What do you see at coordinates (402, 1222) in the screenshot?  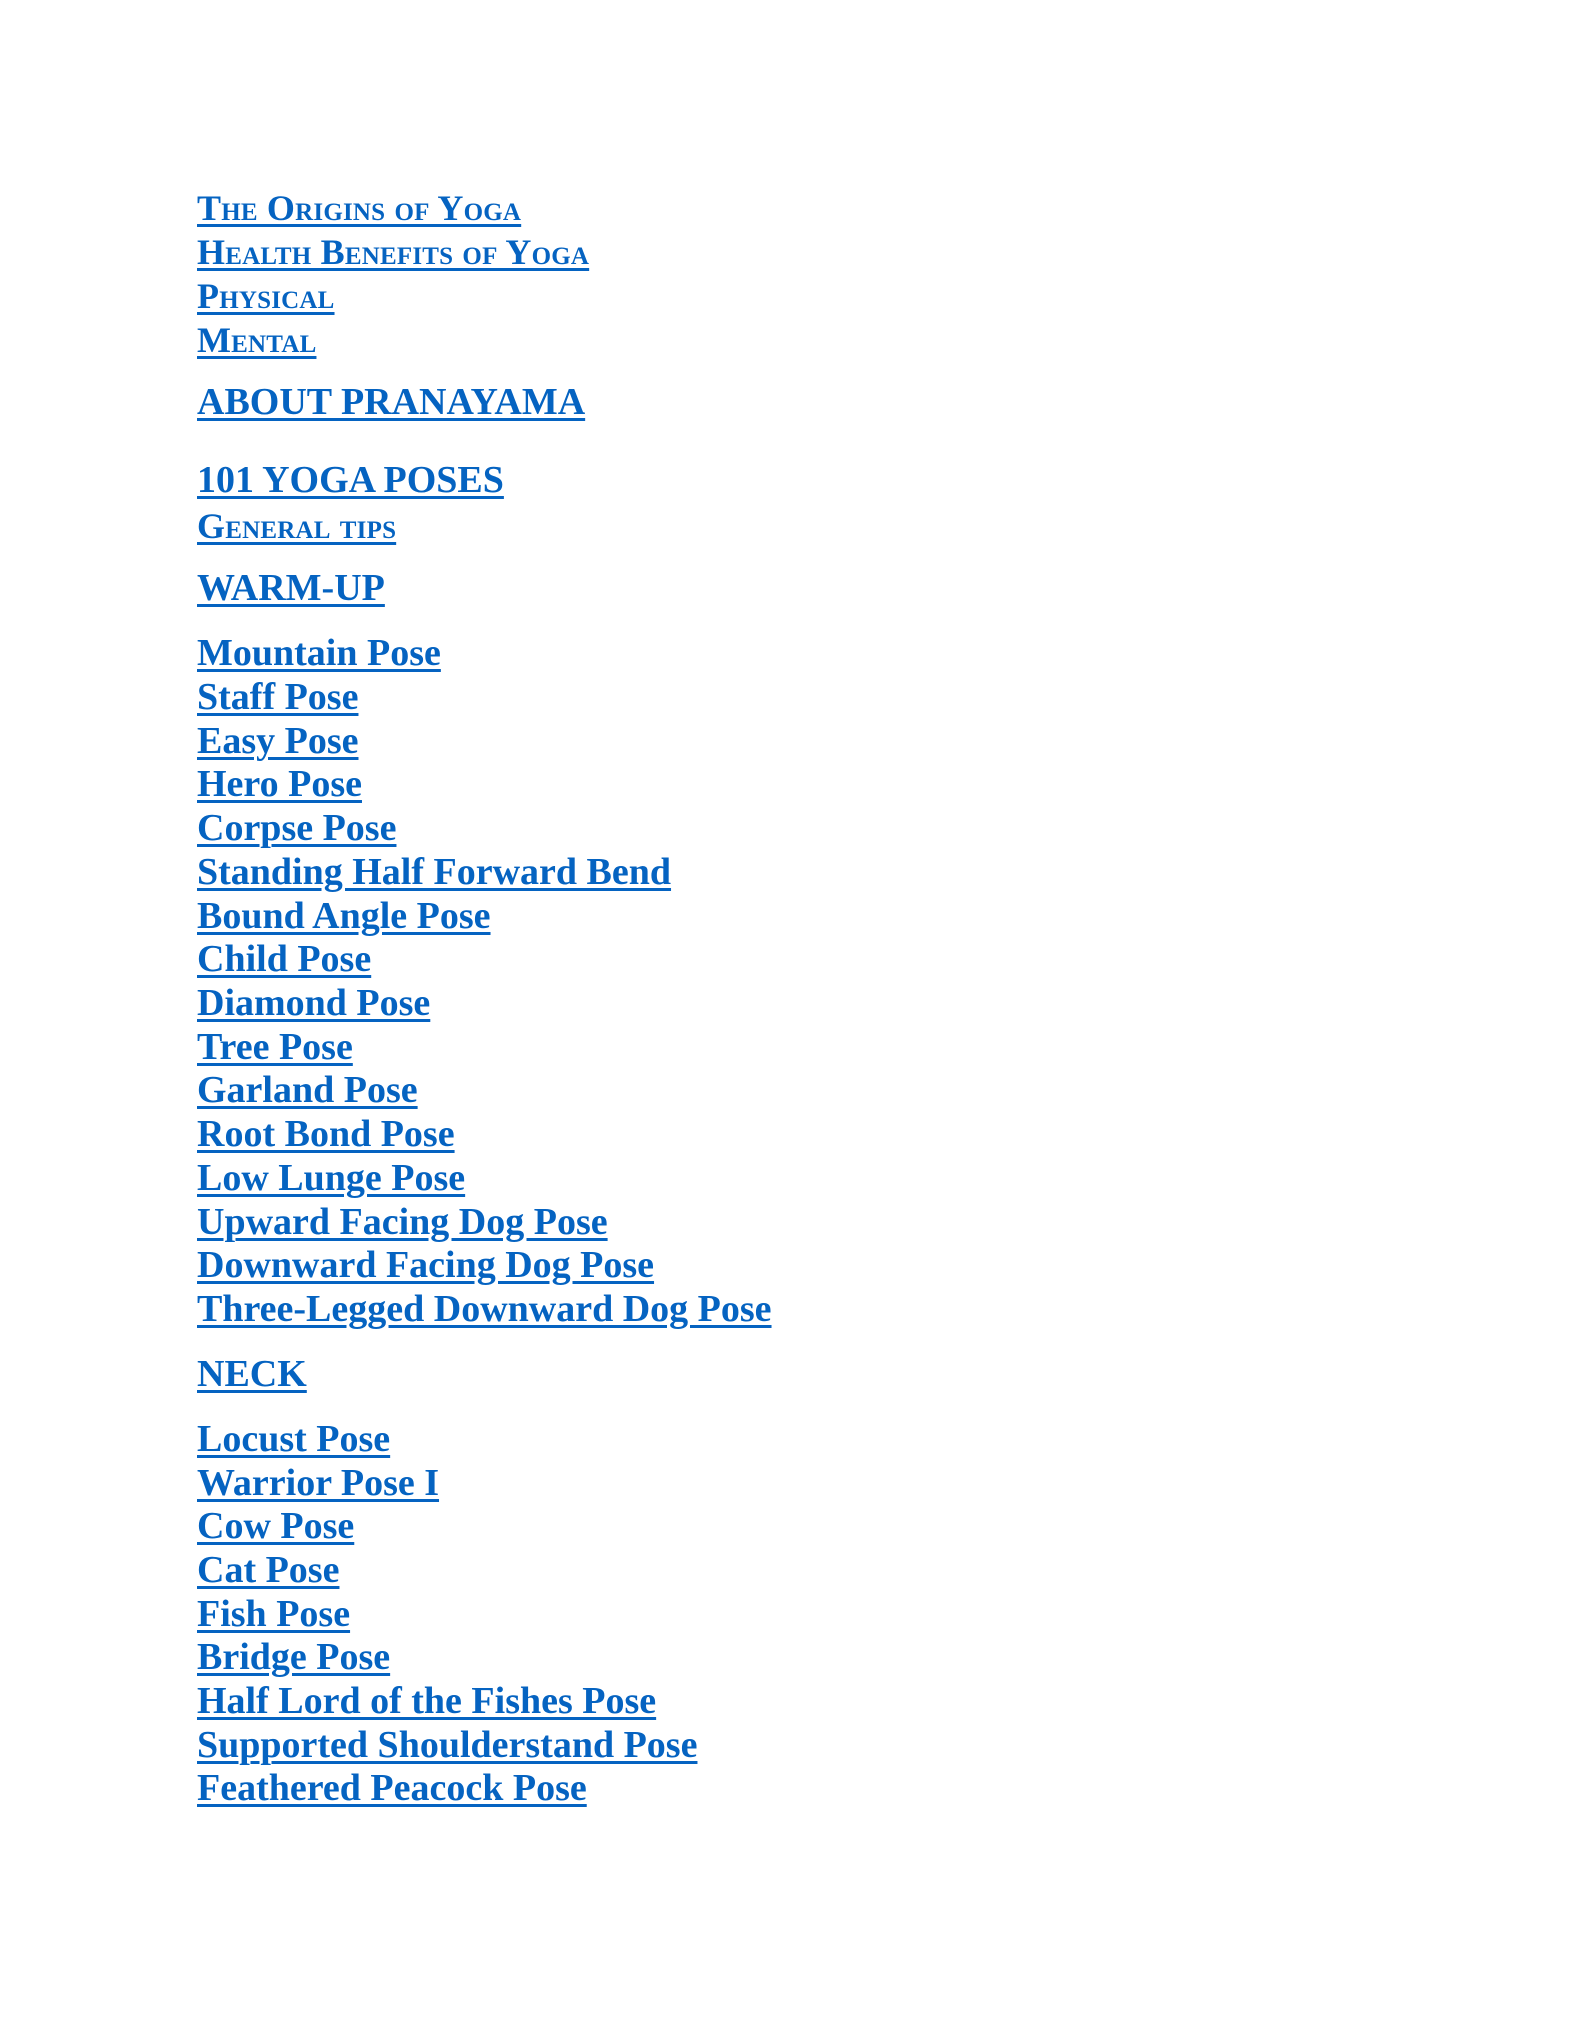 I see `toc-link-pose: Upward Facing Dog Pose` at bounding box center [402, 1222].